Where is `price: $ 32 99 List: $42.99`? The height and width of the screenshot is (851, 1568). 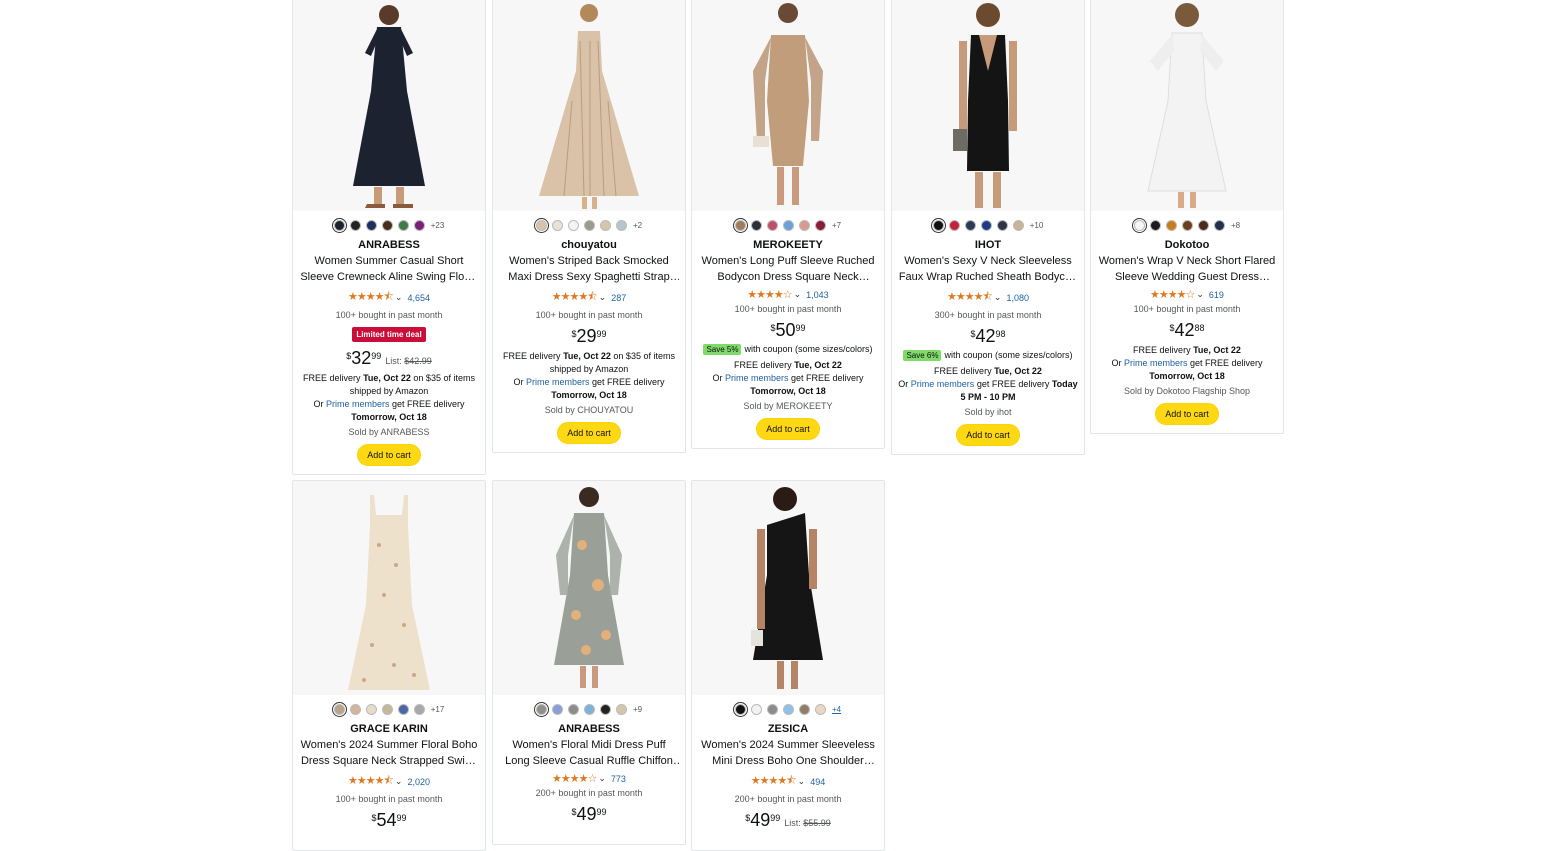
price: $ 32 99 List: $42.99 is located at coordinates (389, 358).